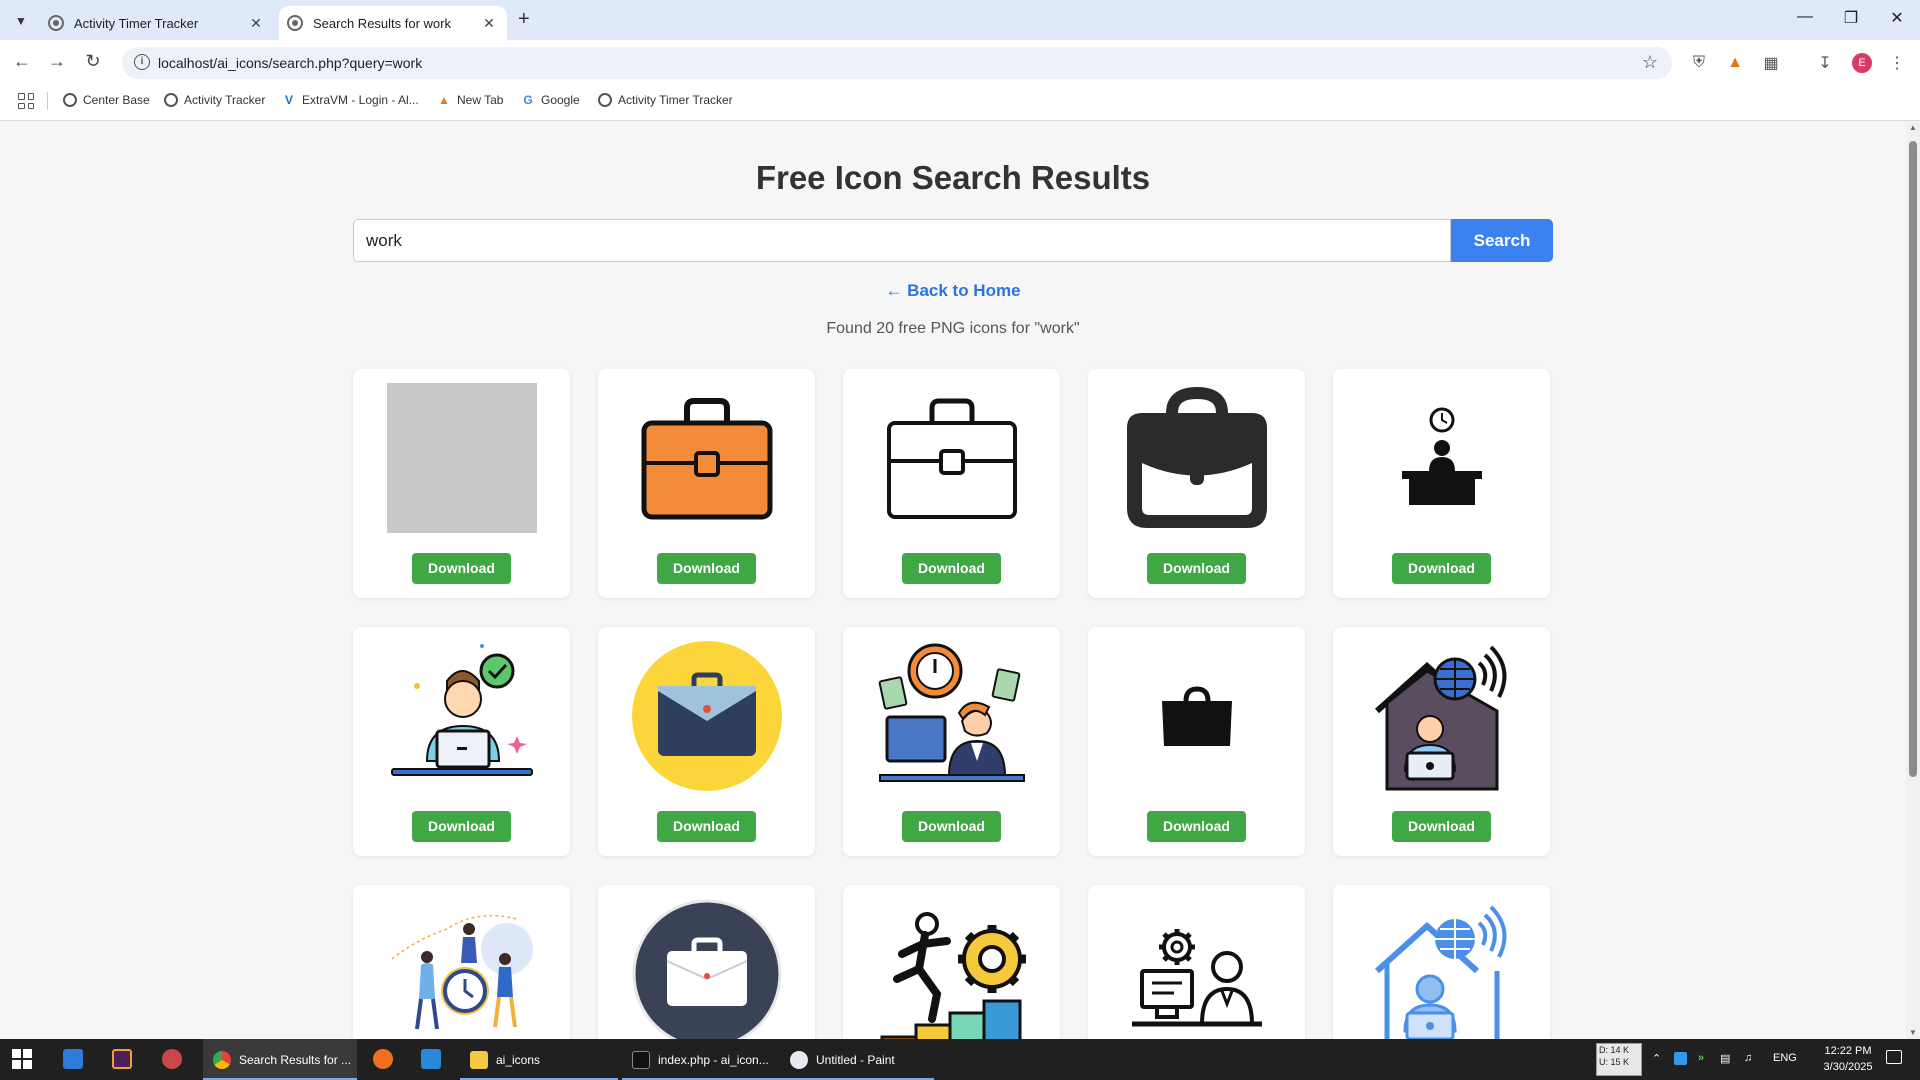 Image resolution: width=1920 pixels, height=1080 pixels. Describe the element at coordinates (1656, 1058) in the screenshot. I see `chevron-up-icon: ⌃` at that location.